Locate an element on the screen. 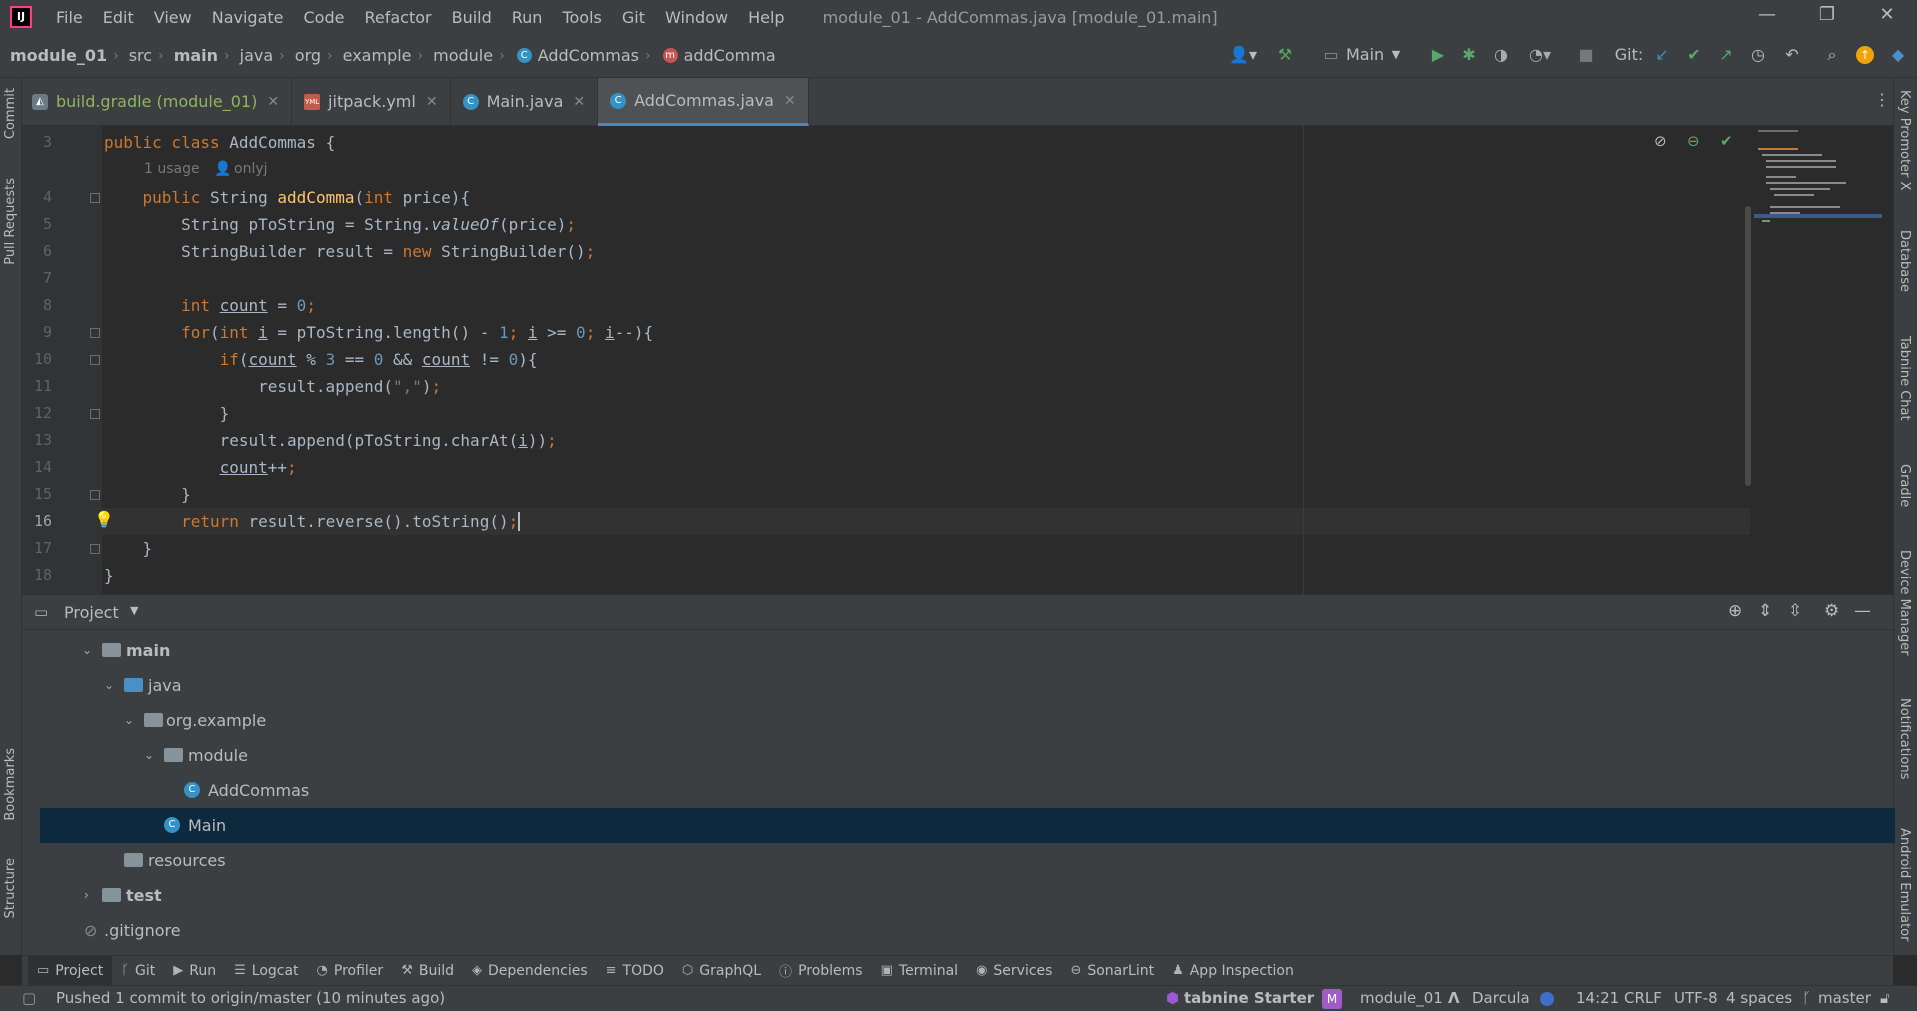 This screenshot has height=1011, width=1917. device-manager-tool-button: Device Manager is located at coordinates (1904, 603).